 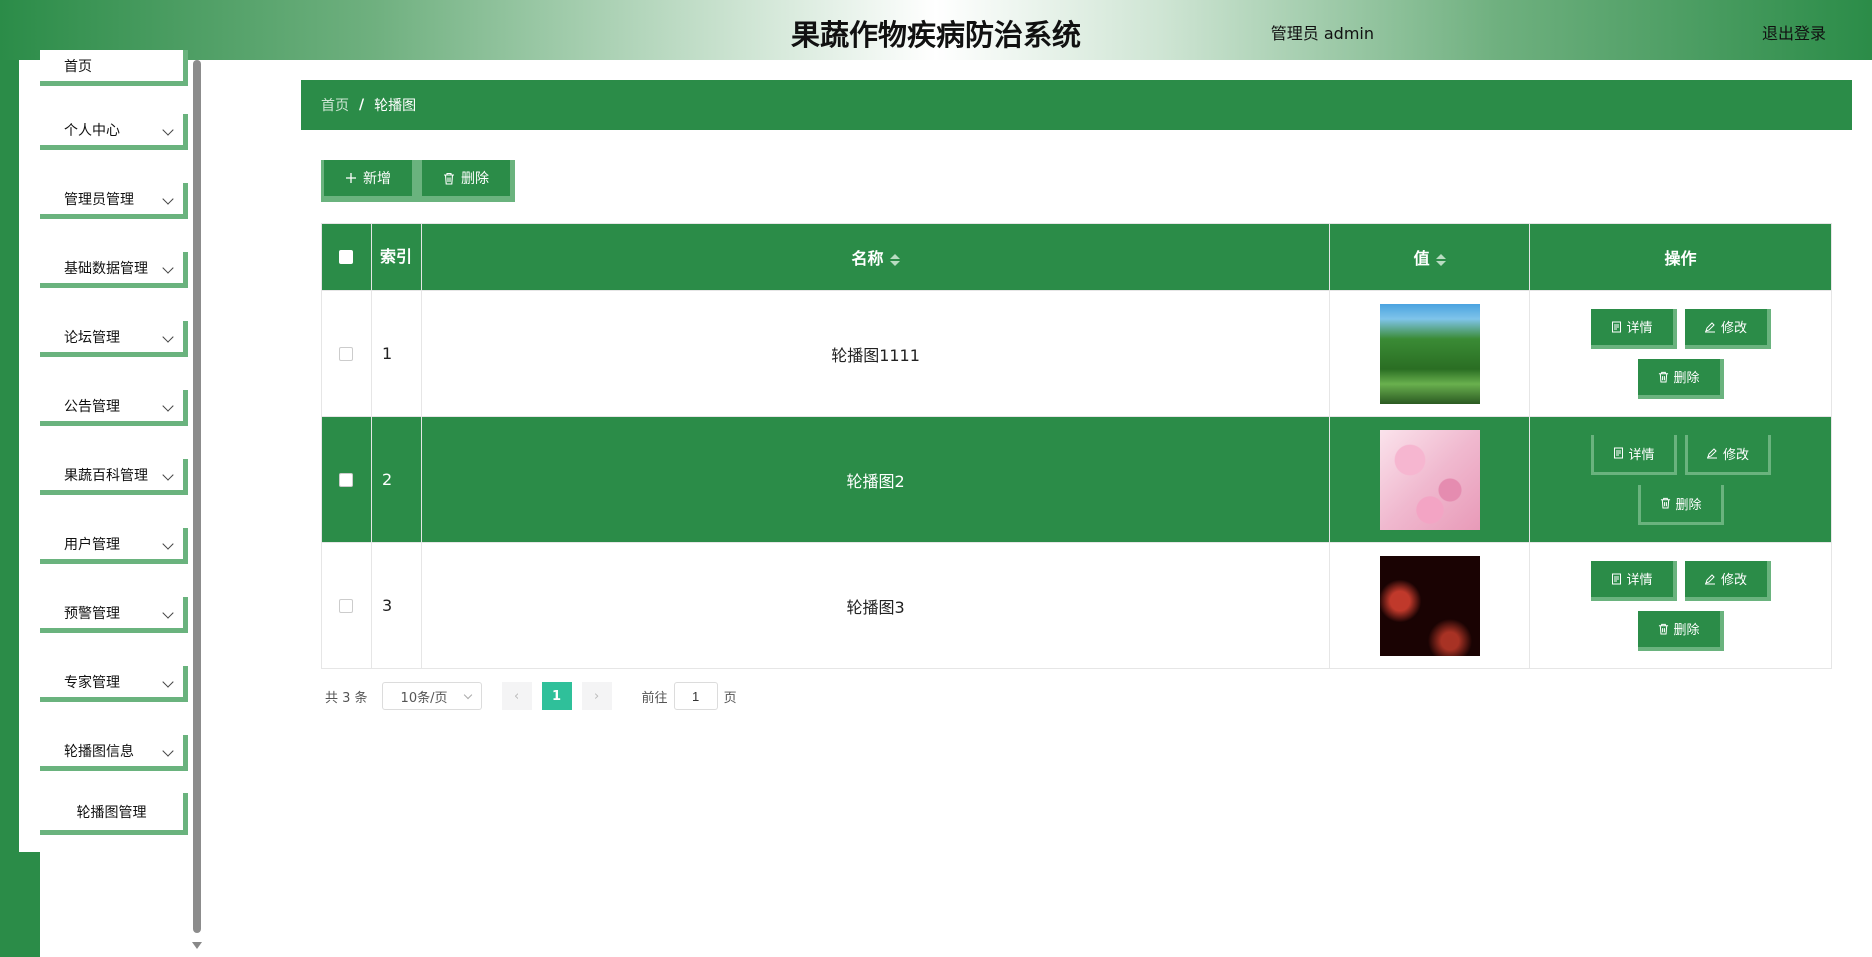 I want to click on sidebar-item-encyclopedia: 果蔬百科管理, so click(x=114, y=477).